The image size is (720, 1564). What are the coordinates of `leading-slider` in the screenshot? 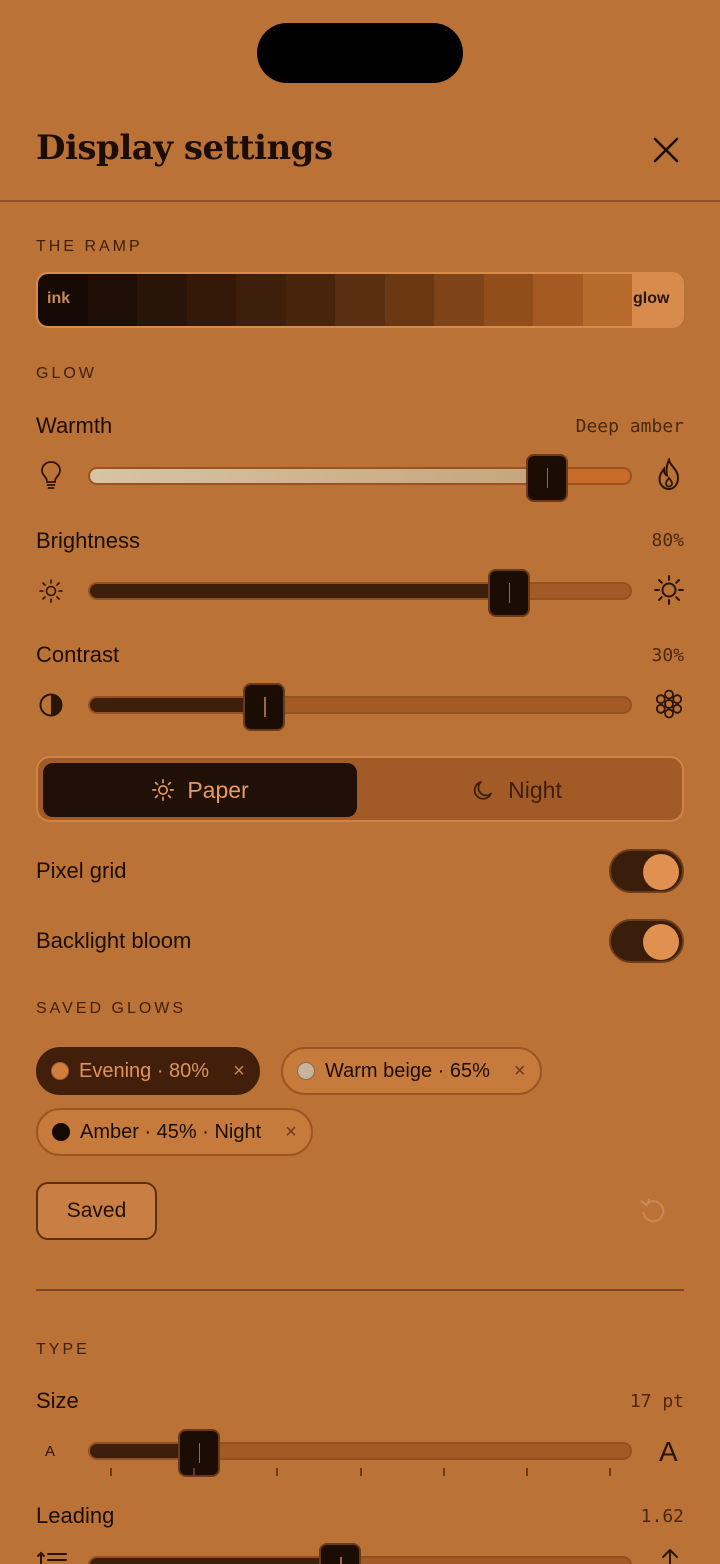 It's located at (360, 1553).